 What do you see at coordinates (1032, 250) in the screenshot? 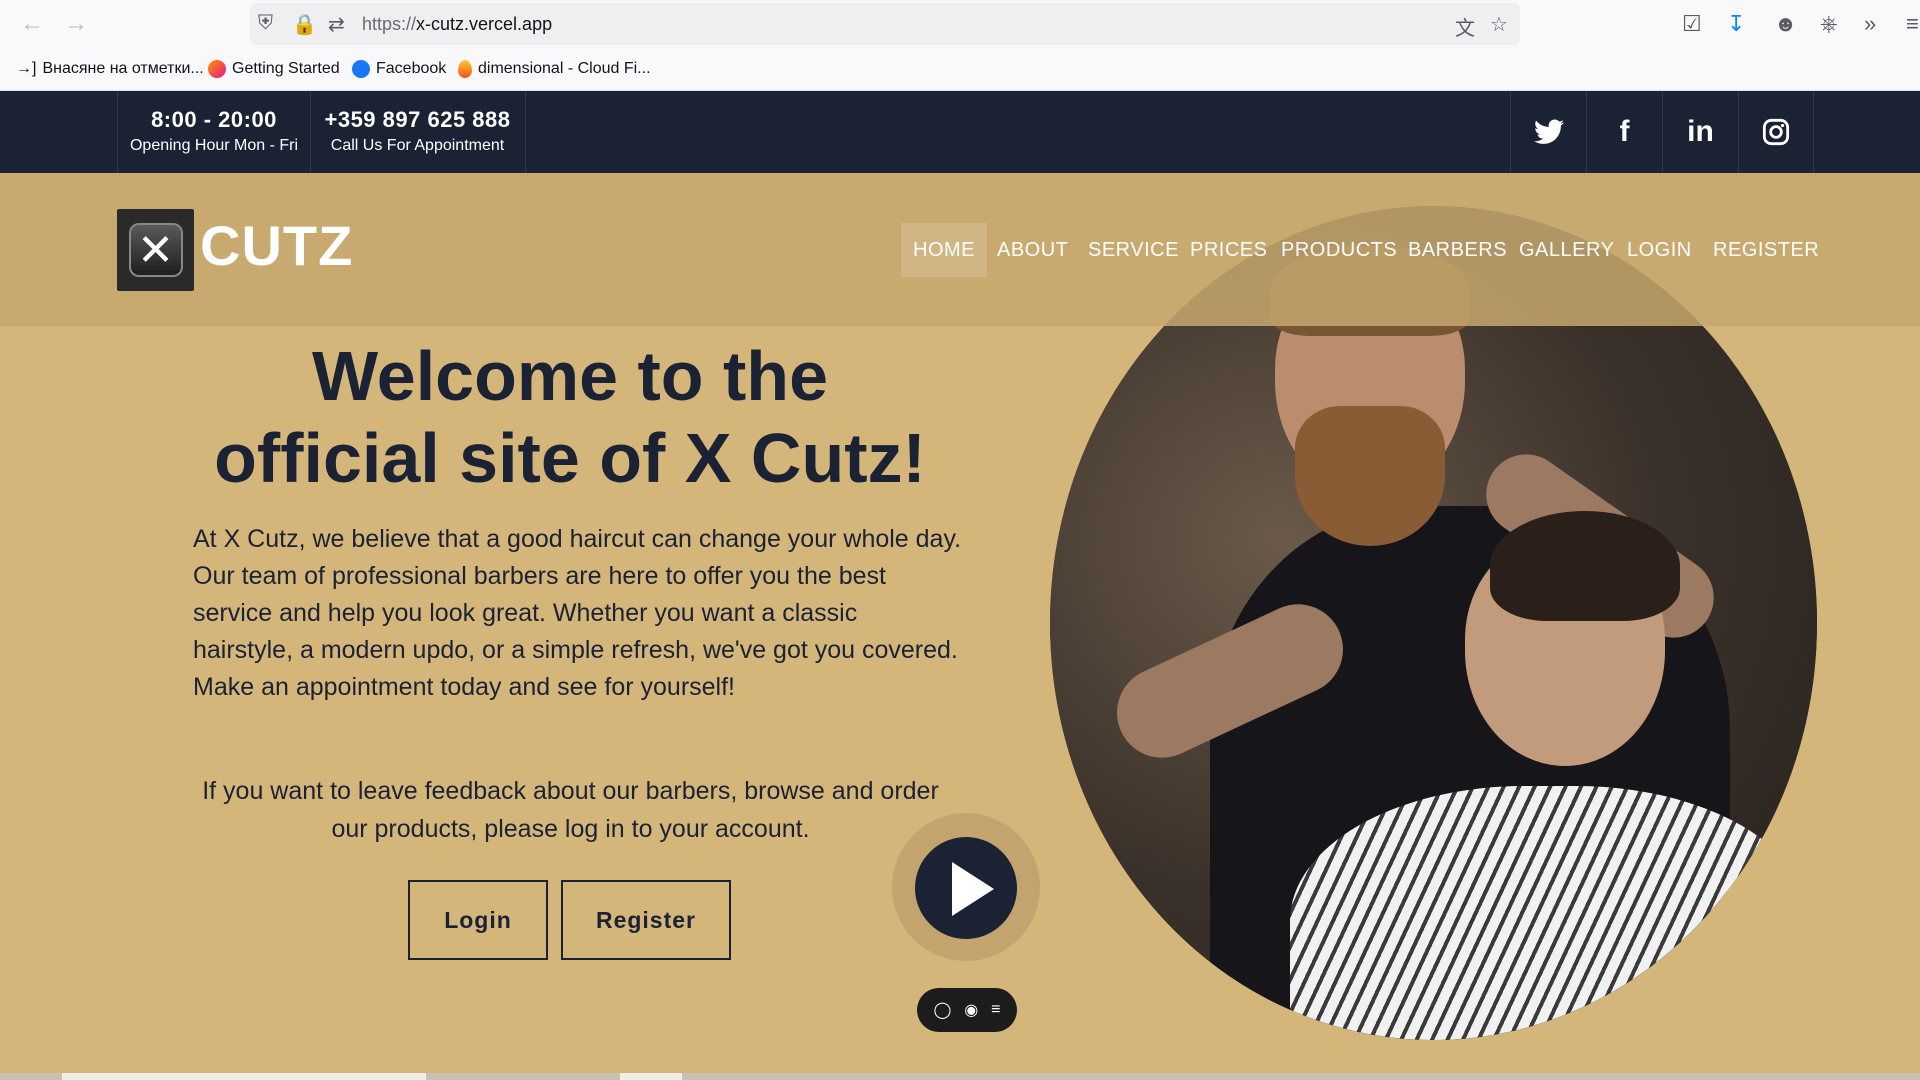
I see `nav-about: ABOUT` at bounding box center [1032, 250].